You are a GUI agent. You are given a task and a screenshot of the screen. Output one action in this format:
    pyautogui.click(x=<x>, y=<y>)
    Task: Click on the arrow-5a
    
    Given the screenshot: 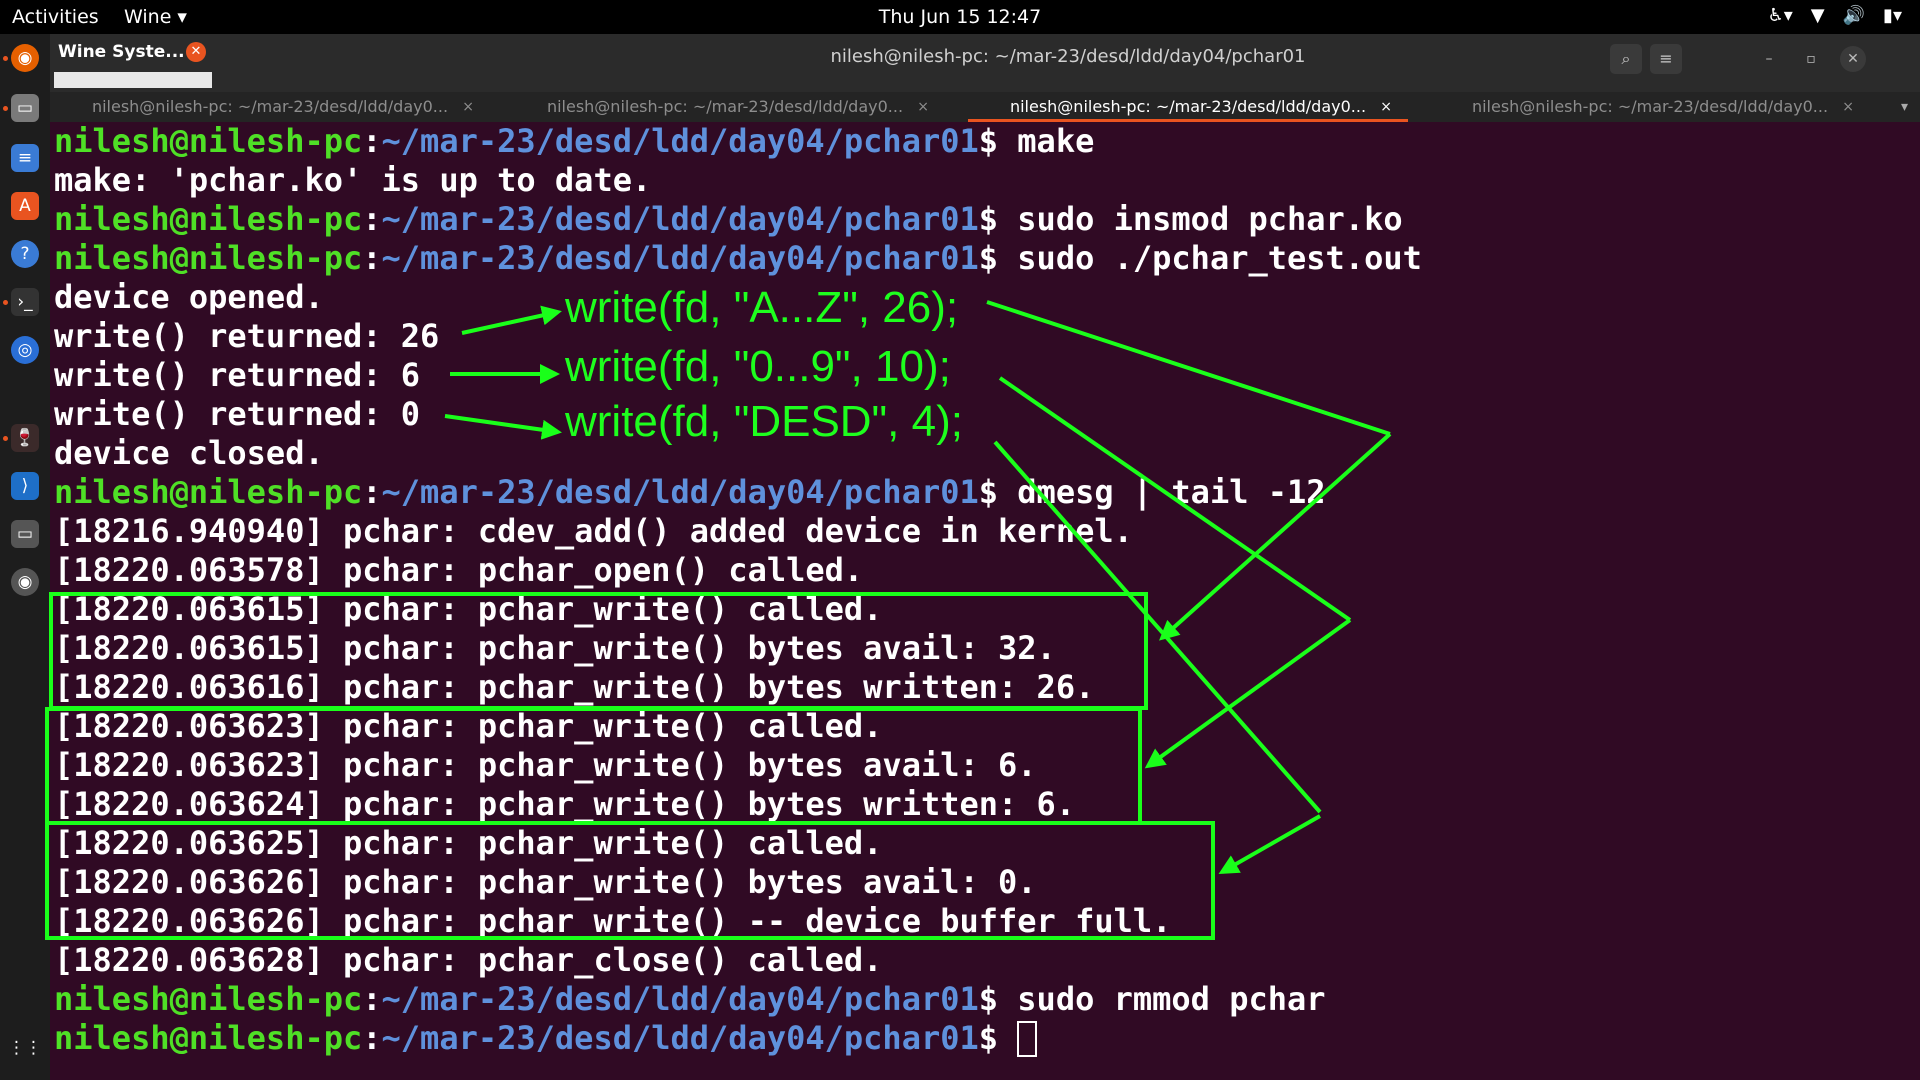 What is the action you would take?
    pyautogui.click(x=1175, y=499)
    